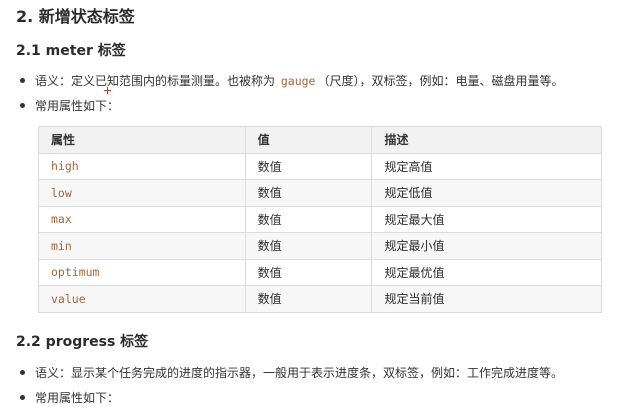 The height and width of the screenshot is (407, 630). Describe the element at coordinates (61, 245) in the screenshot. I see `attr-code: min` at that location.